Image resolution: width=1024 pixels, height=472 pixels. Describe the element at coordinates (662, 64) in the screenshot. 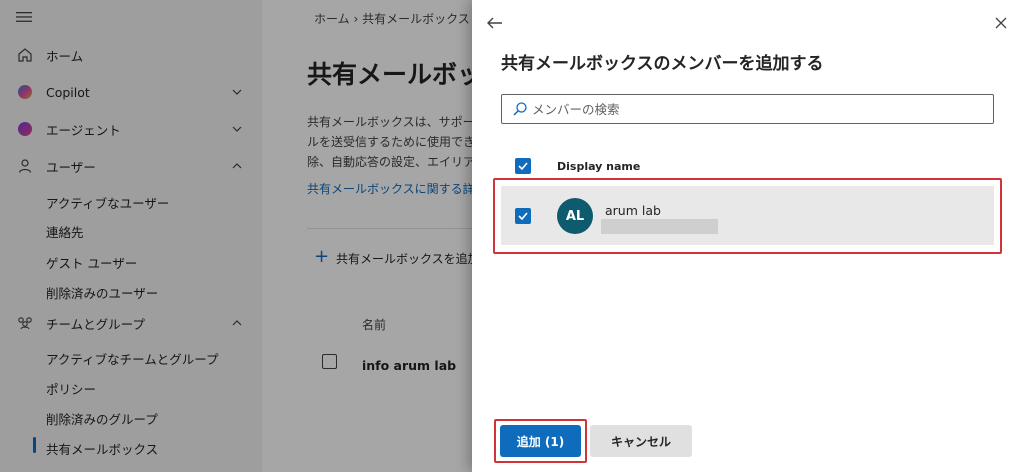

I see `panel-title: 共有メールボックスのメンバーを追加する` at that location.